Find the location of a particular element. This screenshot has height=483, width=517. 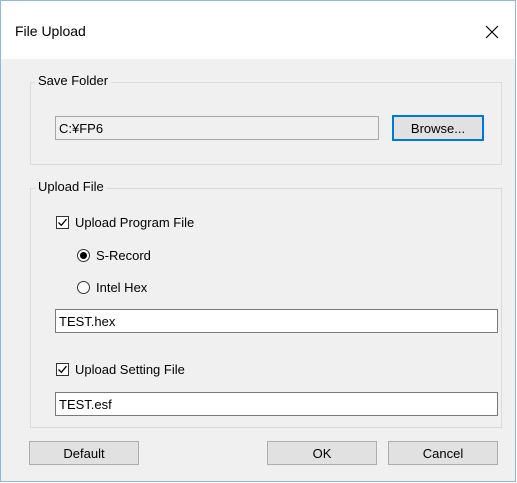

dialog-title: File Upload is located at coordinates (50, 31).